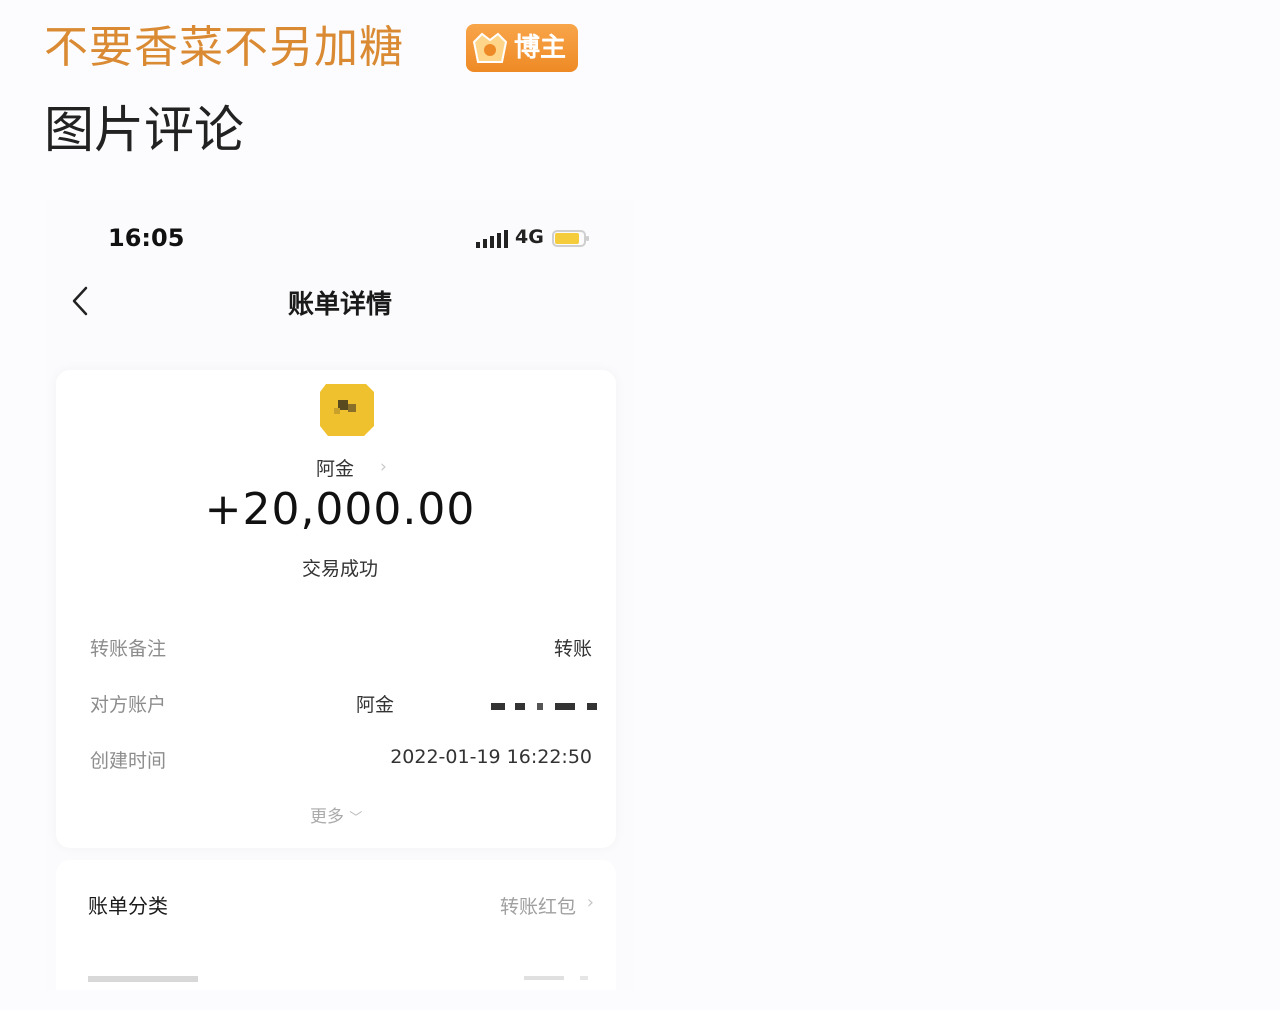 This screenshot has width=1280, height=1010. What do you see at coordinates (128, 761) in the screenshot?
I see `row-time-label: 创建时间` at bounding box center [128, 761].